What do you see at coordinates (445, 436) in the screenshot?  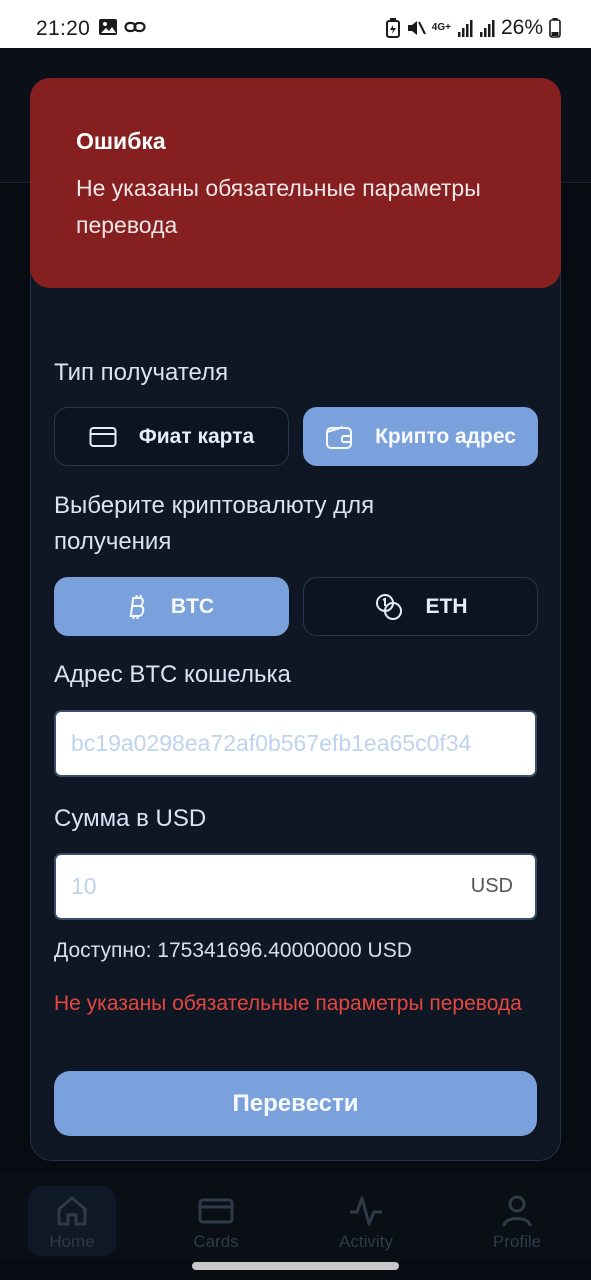 I see `crypto-address-label: Крипто адрес` at bounding box center [445, 436].